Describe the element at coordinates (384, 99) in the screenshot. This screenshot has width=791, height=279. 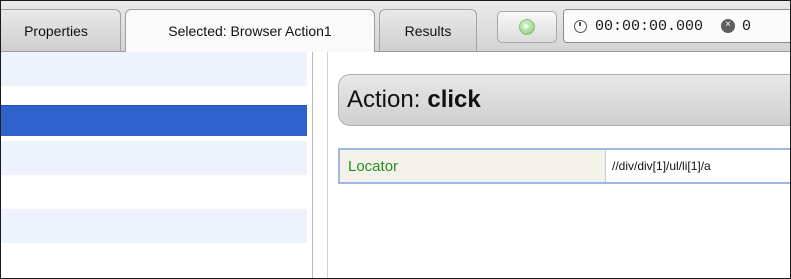
I see `action-prefix: Action:` at that location.